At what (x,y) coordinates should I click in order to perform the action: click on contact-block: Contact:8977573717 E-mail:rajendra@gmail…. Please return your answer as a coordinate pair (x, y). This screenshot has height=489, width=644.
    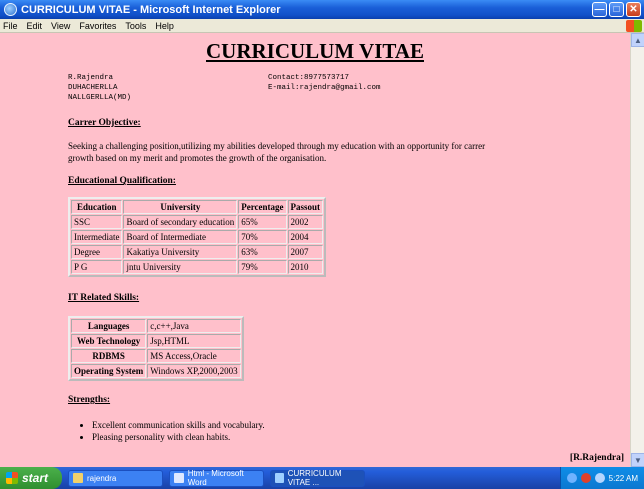
    Looking at the image, I should click on (324, 83).